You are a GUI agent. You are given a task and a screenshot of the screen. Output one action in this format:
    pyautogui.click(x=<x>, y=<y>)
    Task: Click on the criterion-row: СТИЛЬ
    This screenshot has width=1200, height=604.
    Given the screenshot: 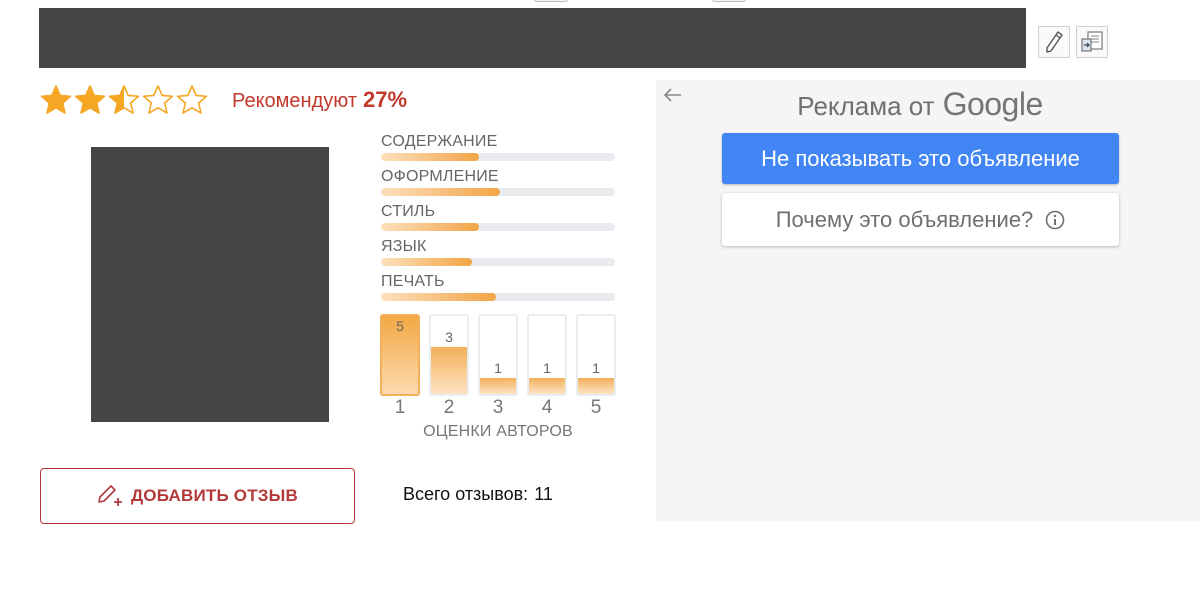 What is the action you would take?
    pyautogui.click(x=498, y=218)
    